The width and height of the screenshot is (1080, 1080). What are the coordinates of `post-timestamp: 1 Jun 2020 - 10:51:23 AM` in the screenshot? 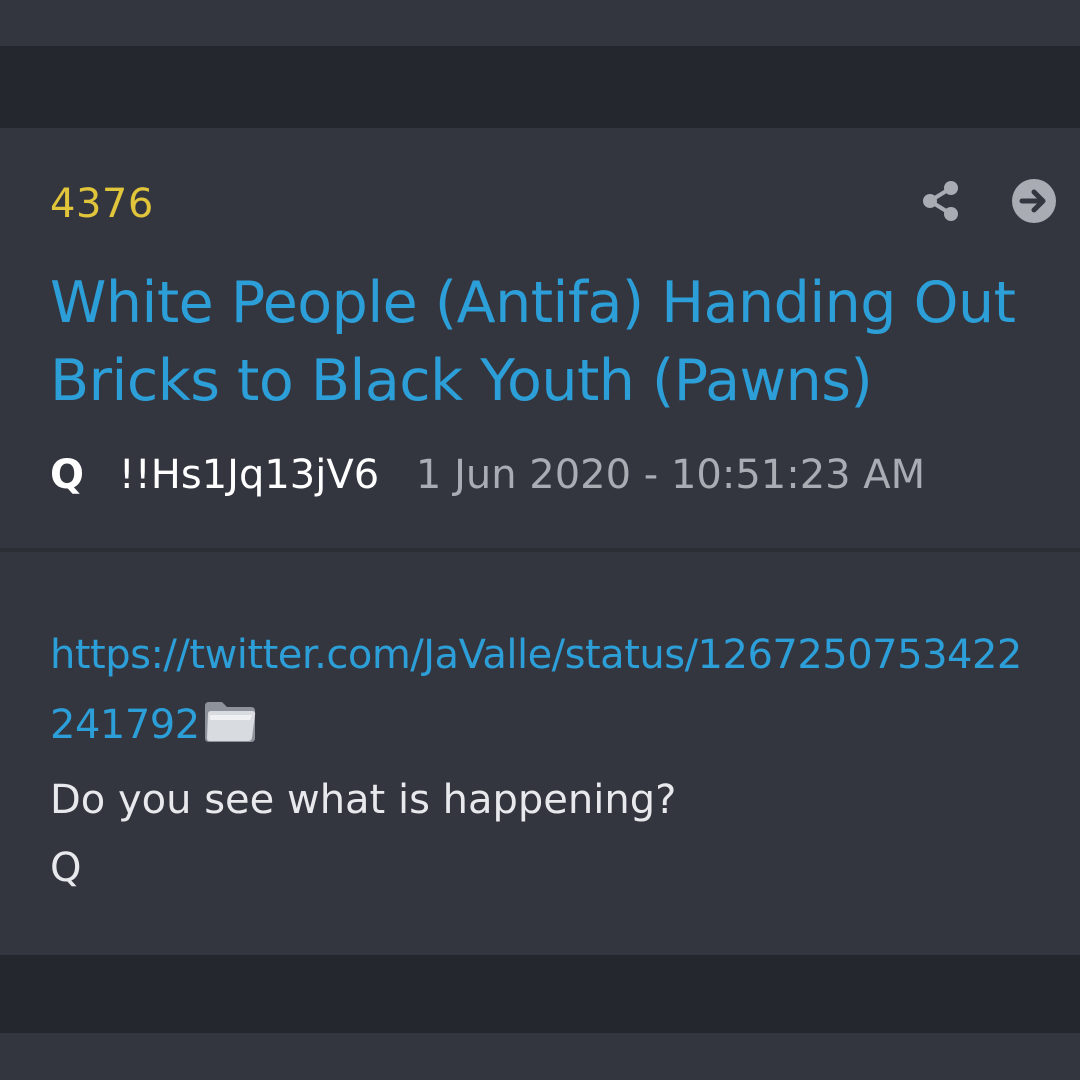 It's located at (670, 475).